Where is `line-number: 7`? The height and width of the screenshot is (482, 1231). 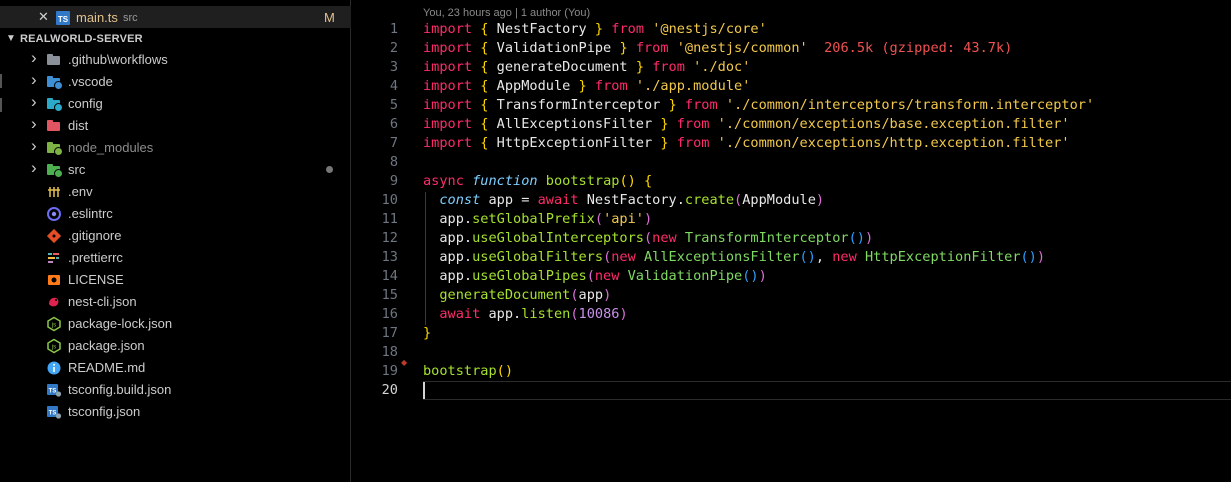 line-number: 7 is located at coordinates (374, 143).